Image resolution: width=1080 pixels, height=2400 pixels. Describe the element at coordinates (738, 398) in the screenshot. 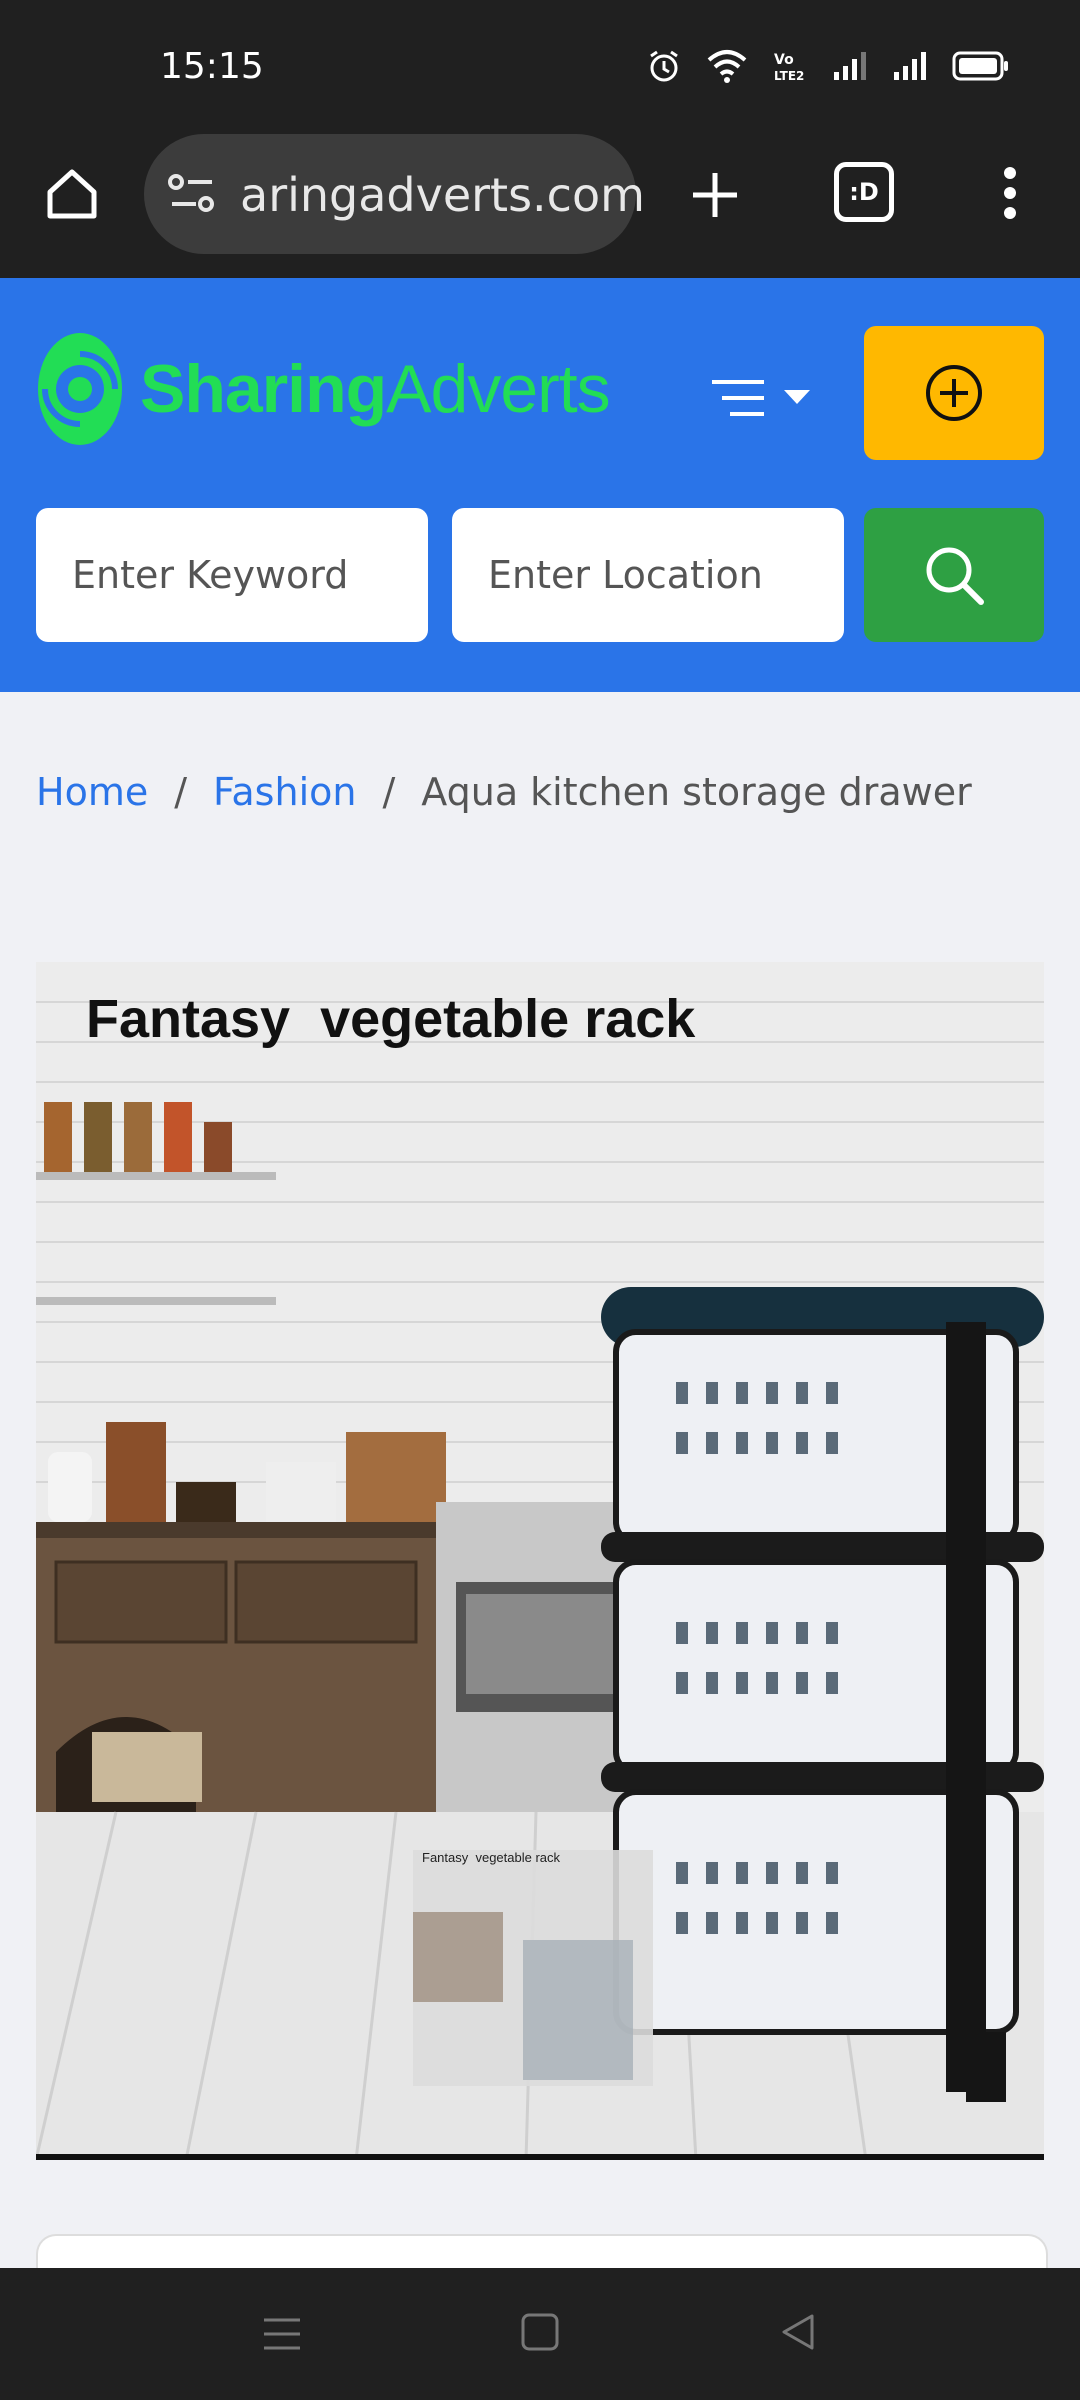

I see `menu-icon` at that location.